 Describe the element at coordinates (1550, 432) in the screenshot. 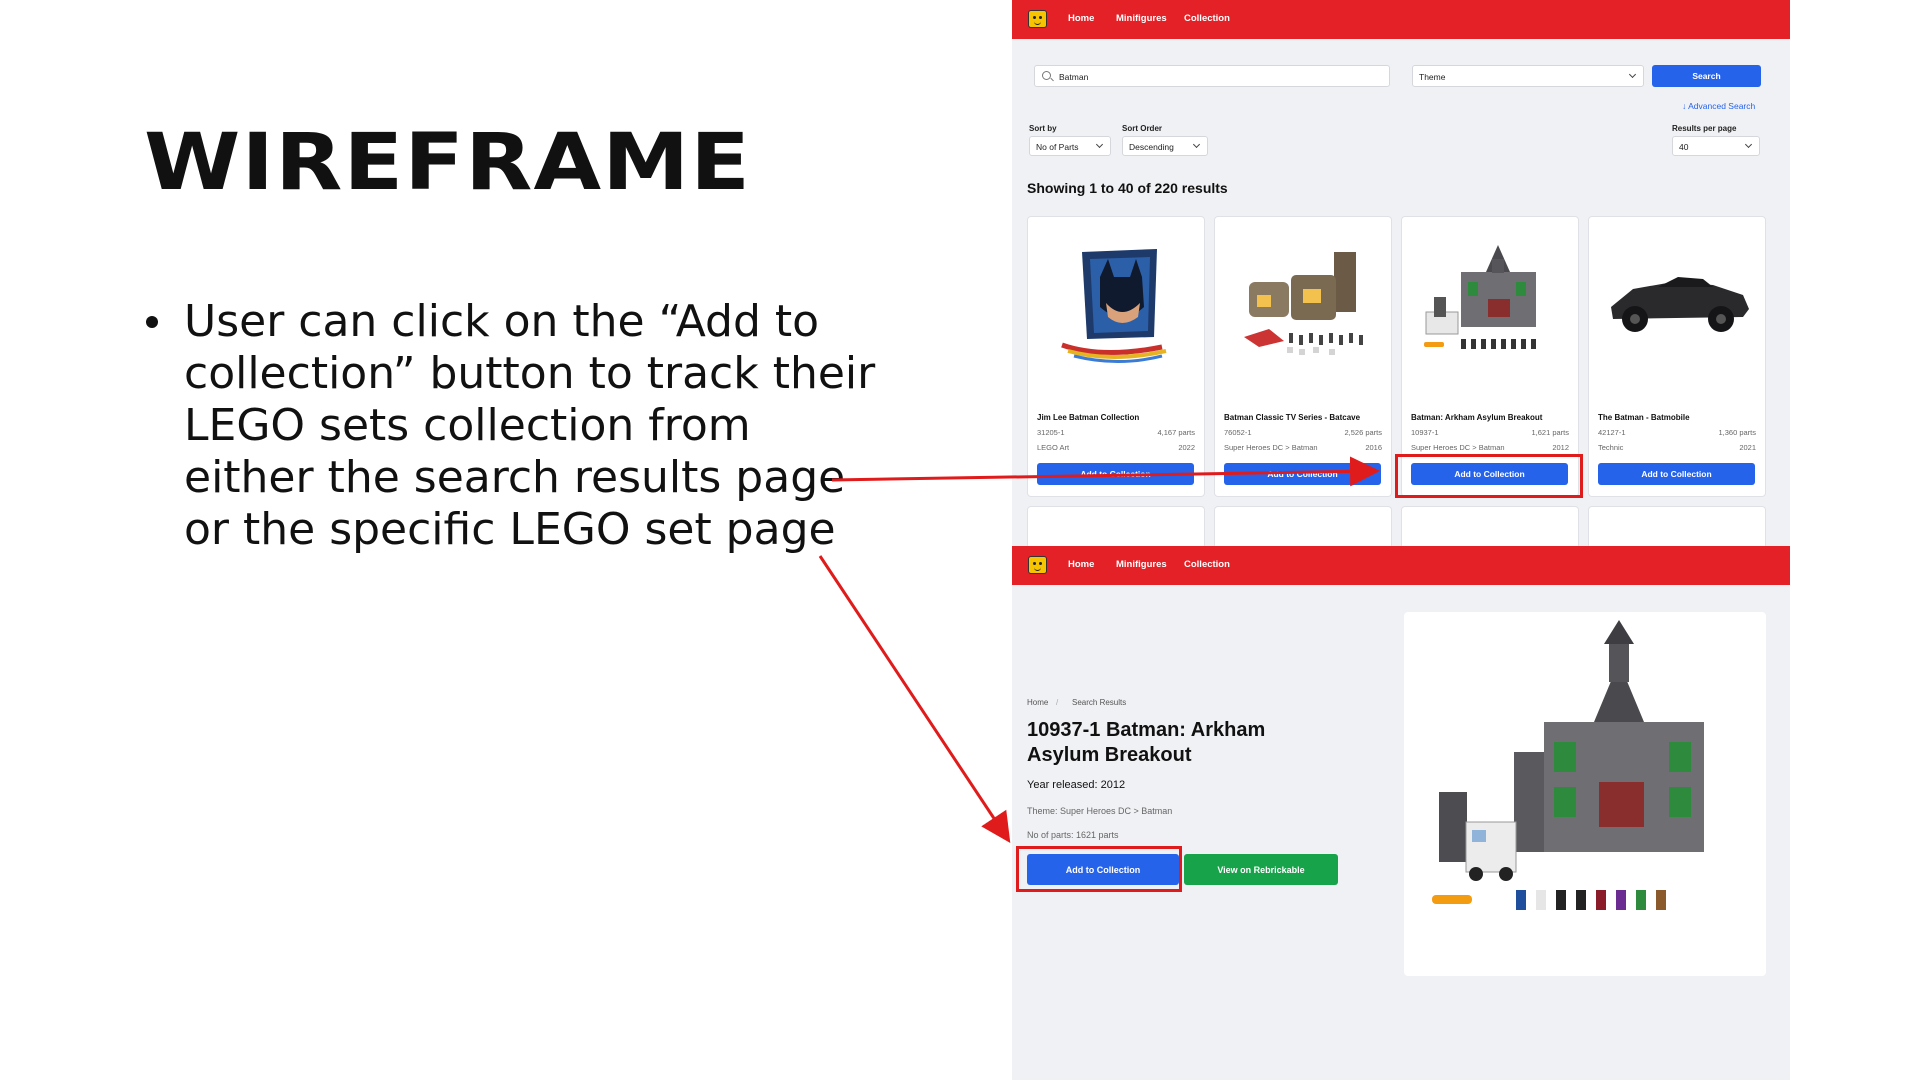

I see `card-parts: 1,621 parts` at that location.